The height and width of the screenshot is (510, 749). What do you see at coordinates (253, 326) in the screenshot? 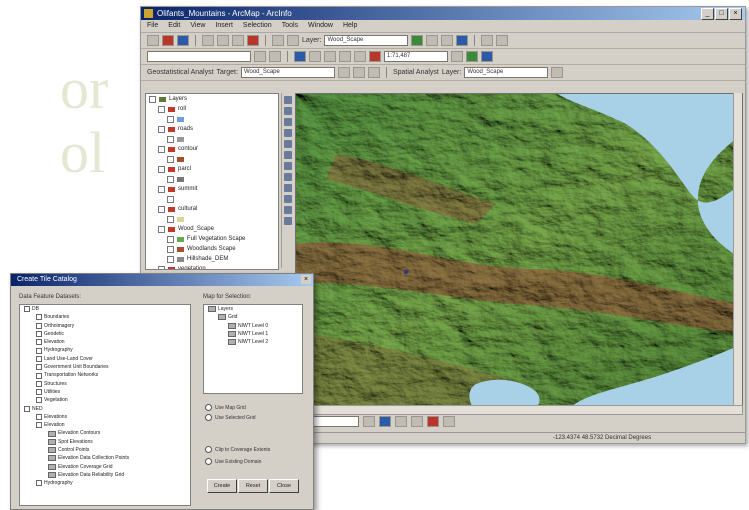
I see `selection-tree-item: NIWT Level 0` at bounding box center [253, 326].